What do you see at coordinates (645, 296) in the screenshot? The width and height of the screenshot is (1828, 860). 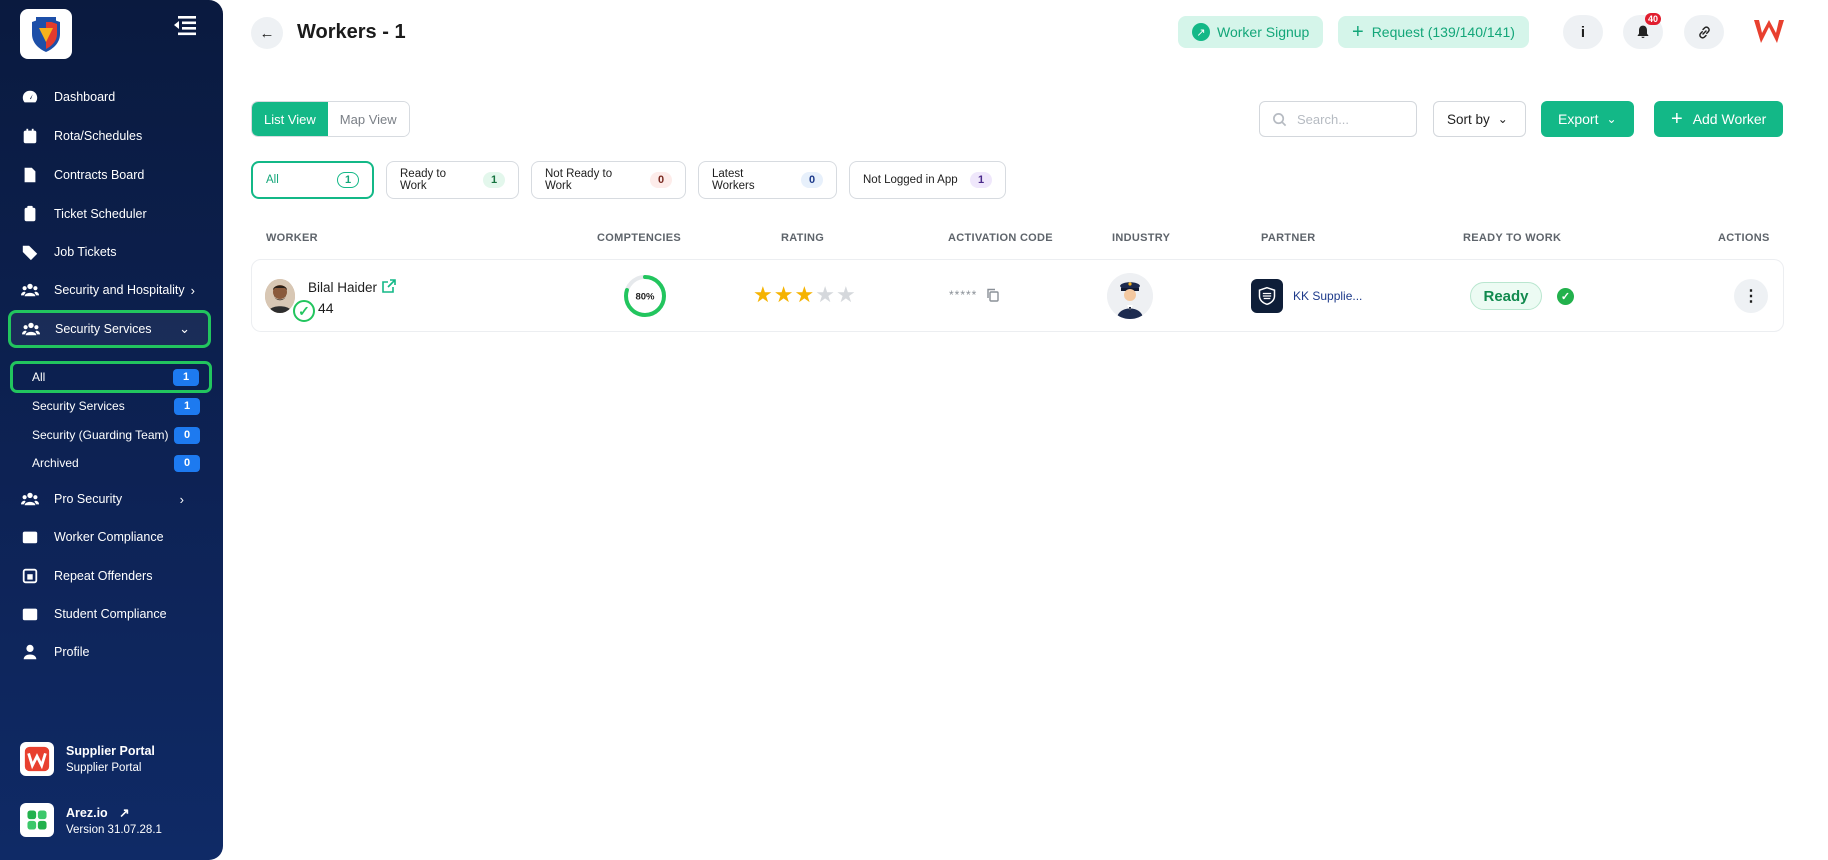 I see `competency-progress-ring: 80%` at bounding box center [645, 296].